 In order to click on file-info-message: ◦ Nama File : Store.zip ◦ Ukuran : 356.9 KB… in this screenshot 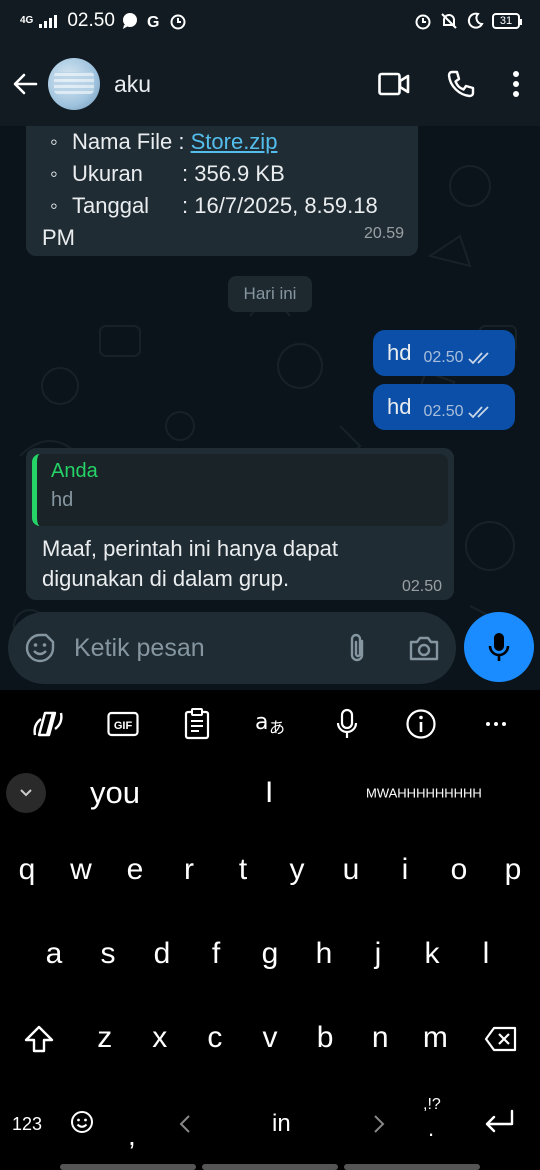, I will do `click(222, 191)`.